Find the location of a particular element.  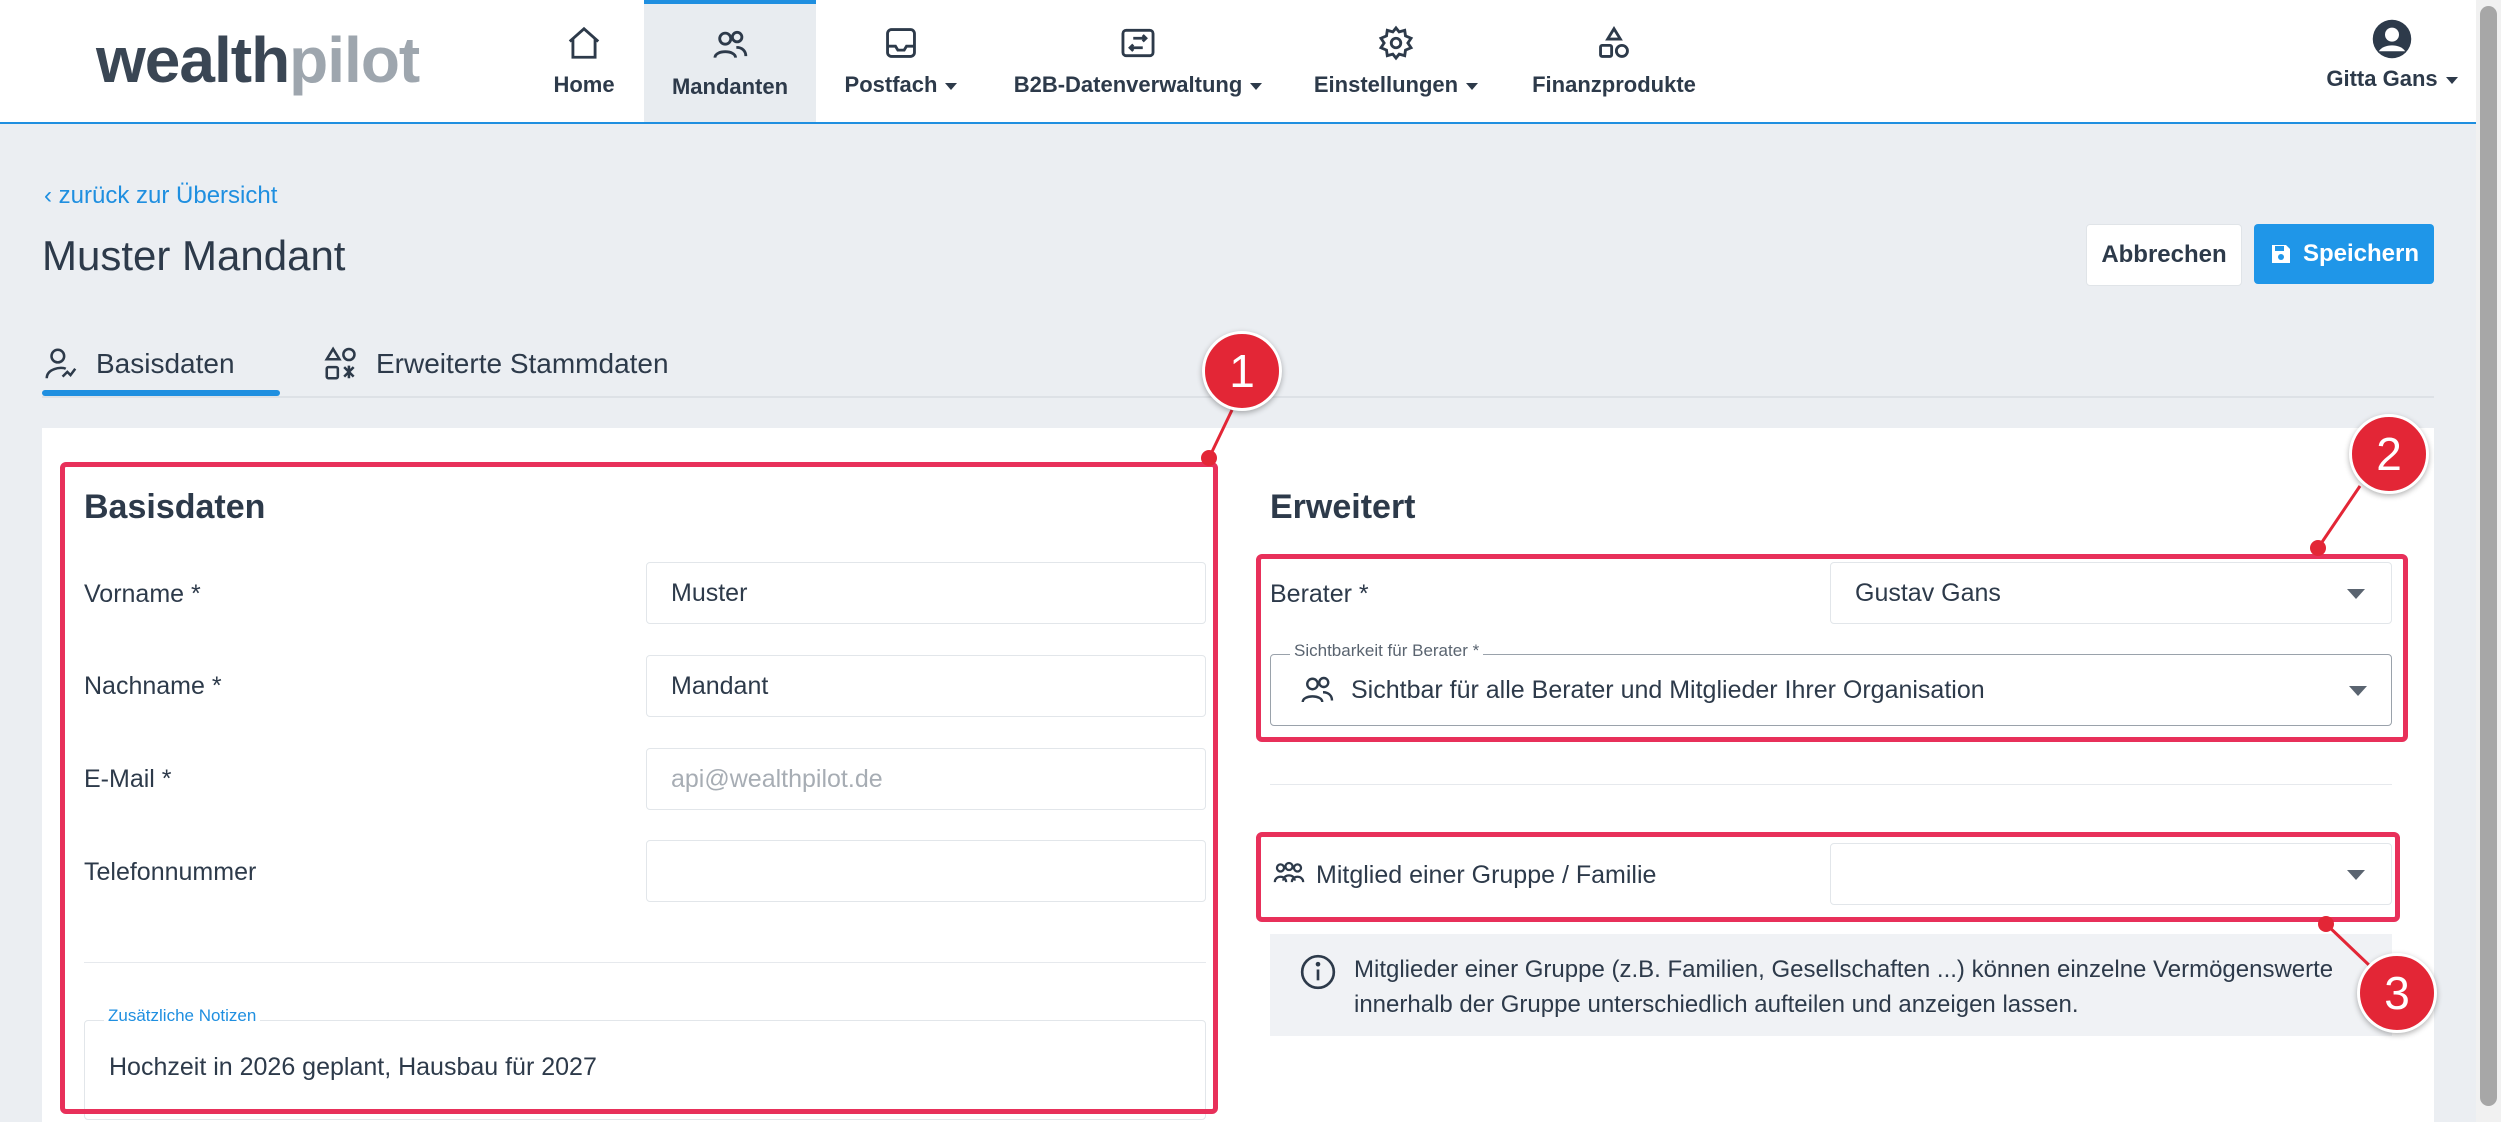

annotation-number: 1 is located at coordinates (1242, 371).